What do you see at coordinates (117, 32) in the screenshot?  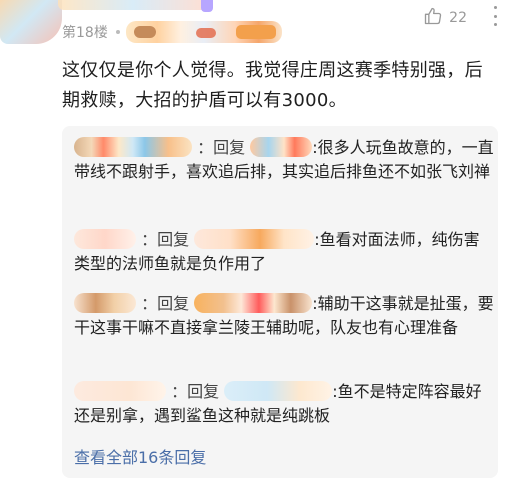 I see `separator-dot` at bounding box center [117, 32].